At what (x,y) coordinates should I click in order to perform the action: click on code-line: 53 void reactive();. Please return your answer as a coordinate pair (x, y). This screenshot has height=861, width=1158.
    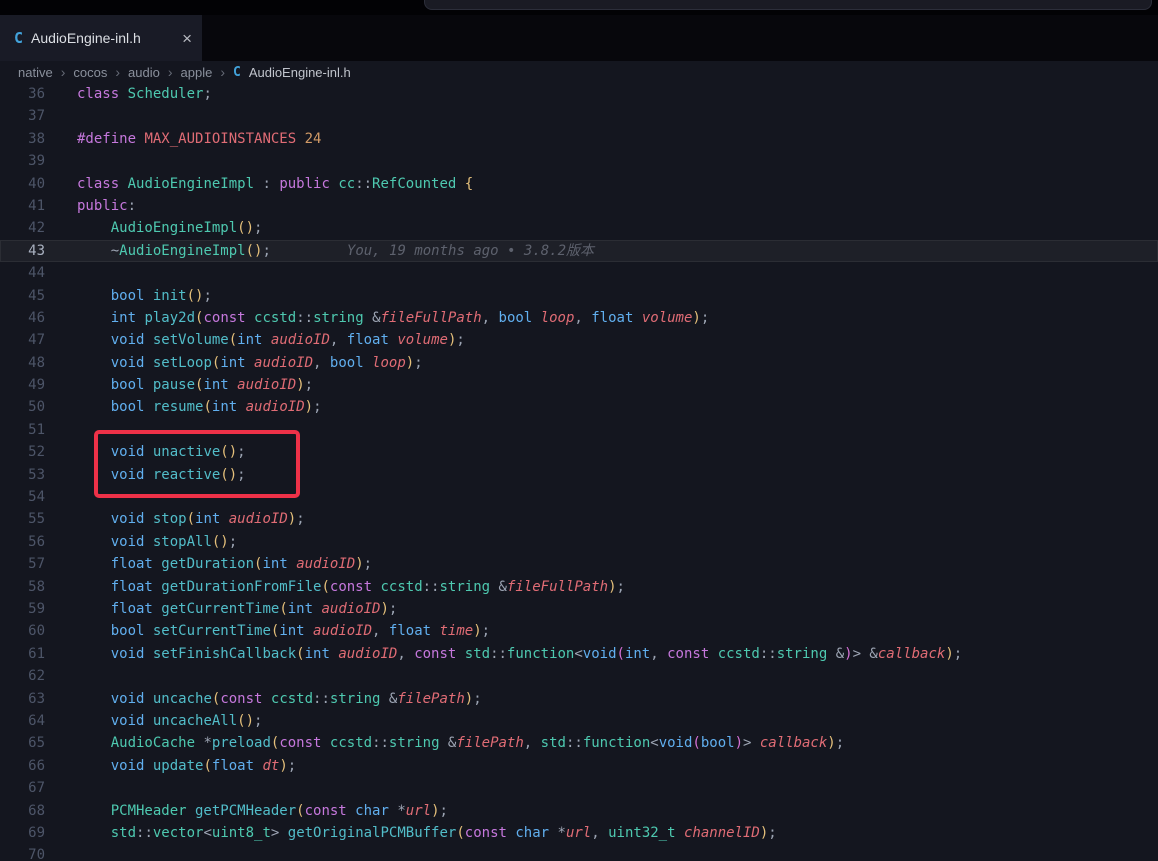
    Looking at the image, I should click on (579, 475).